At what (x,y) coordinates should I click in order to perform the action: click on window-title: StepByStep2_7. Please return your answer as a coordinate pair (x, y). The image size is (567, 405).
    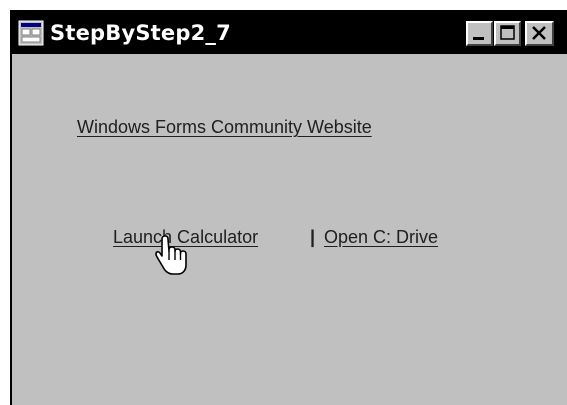
    Looking at the image, I should click on (140, 33).